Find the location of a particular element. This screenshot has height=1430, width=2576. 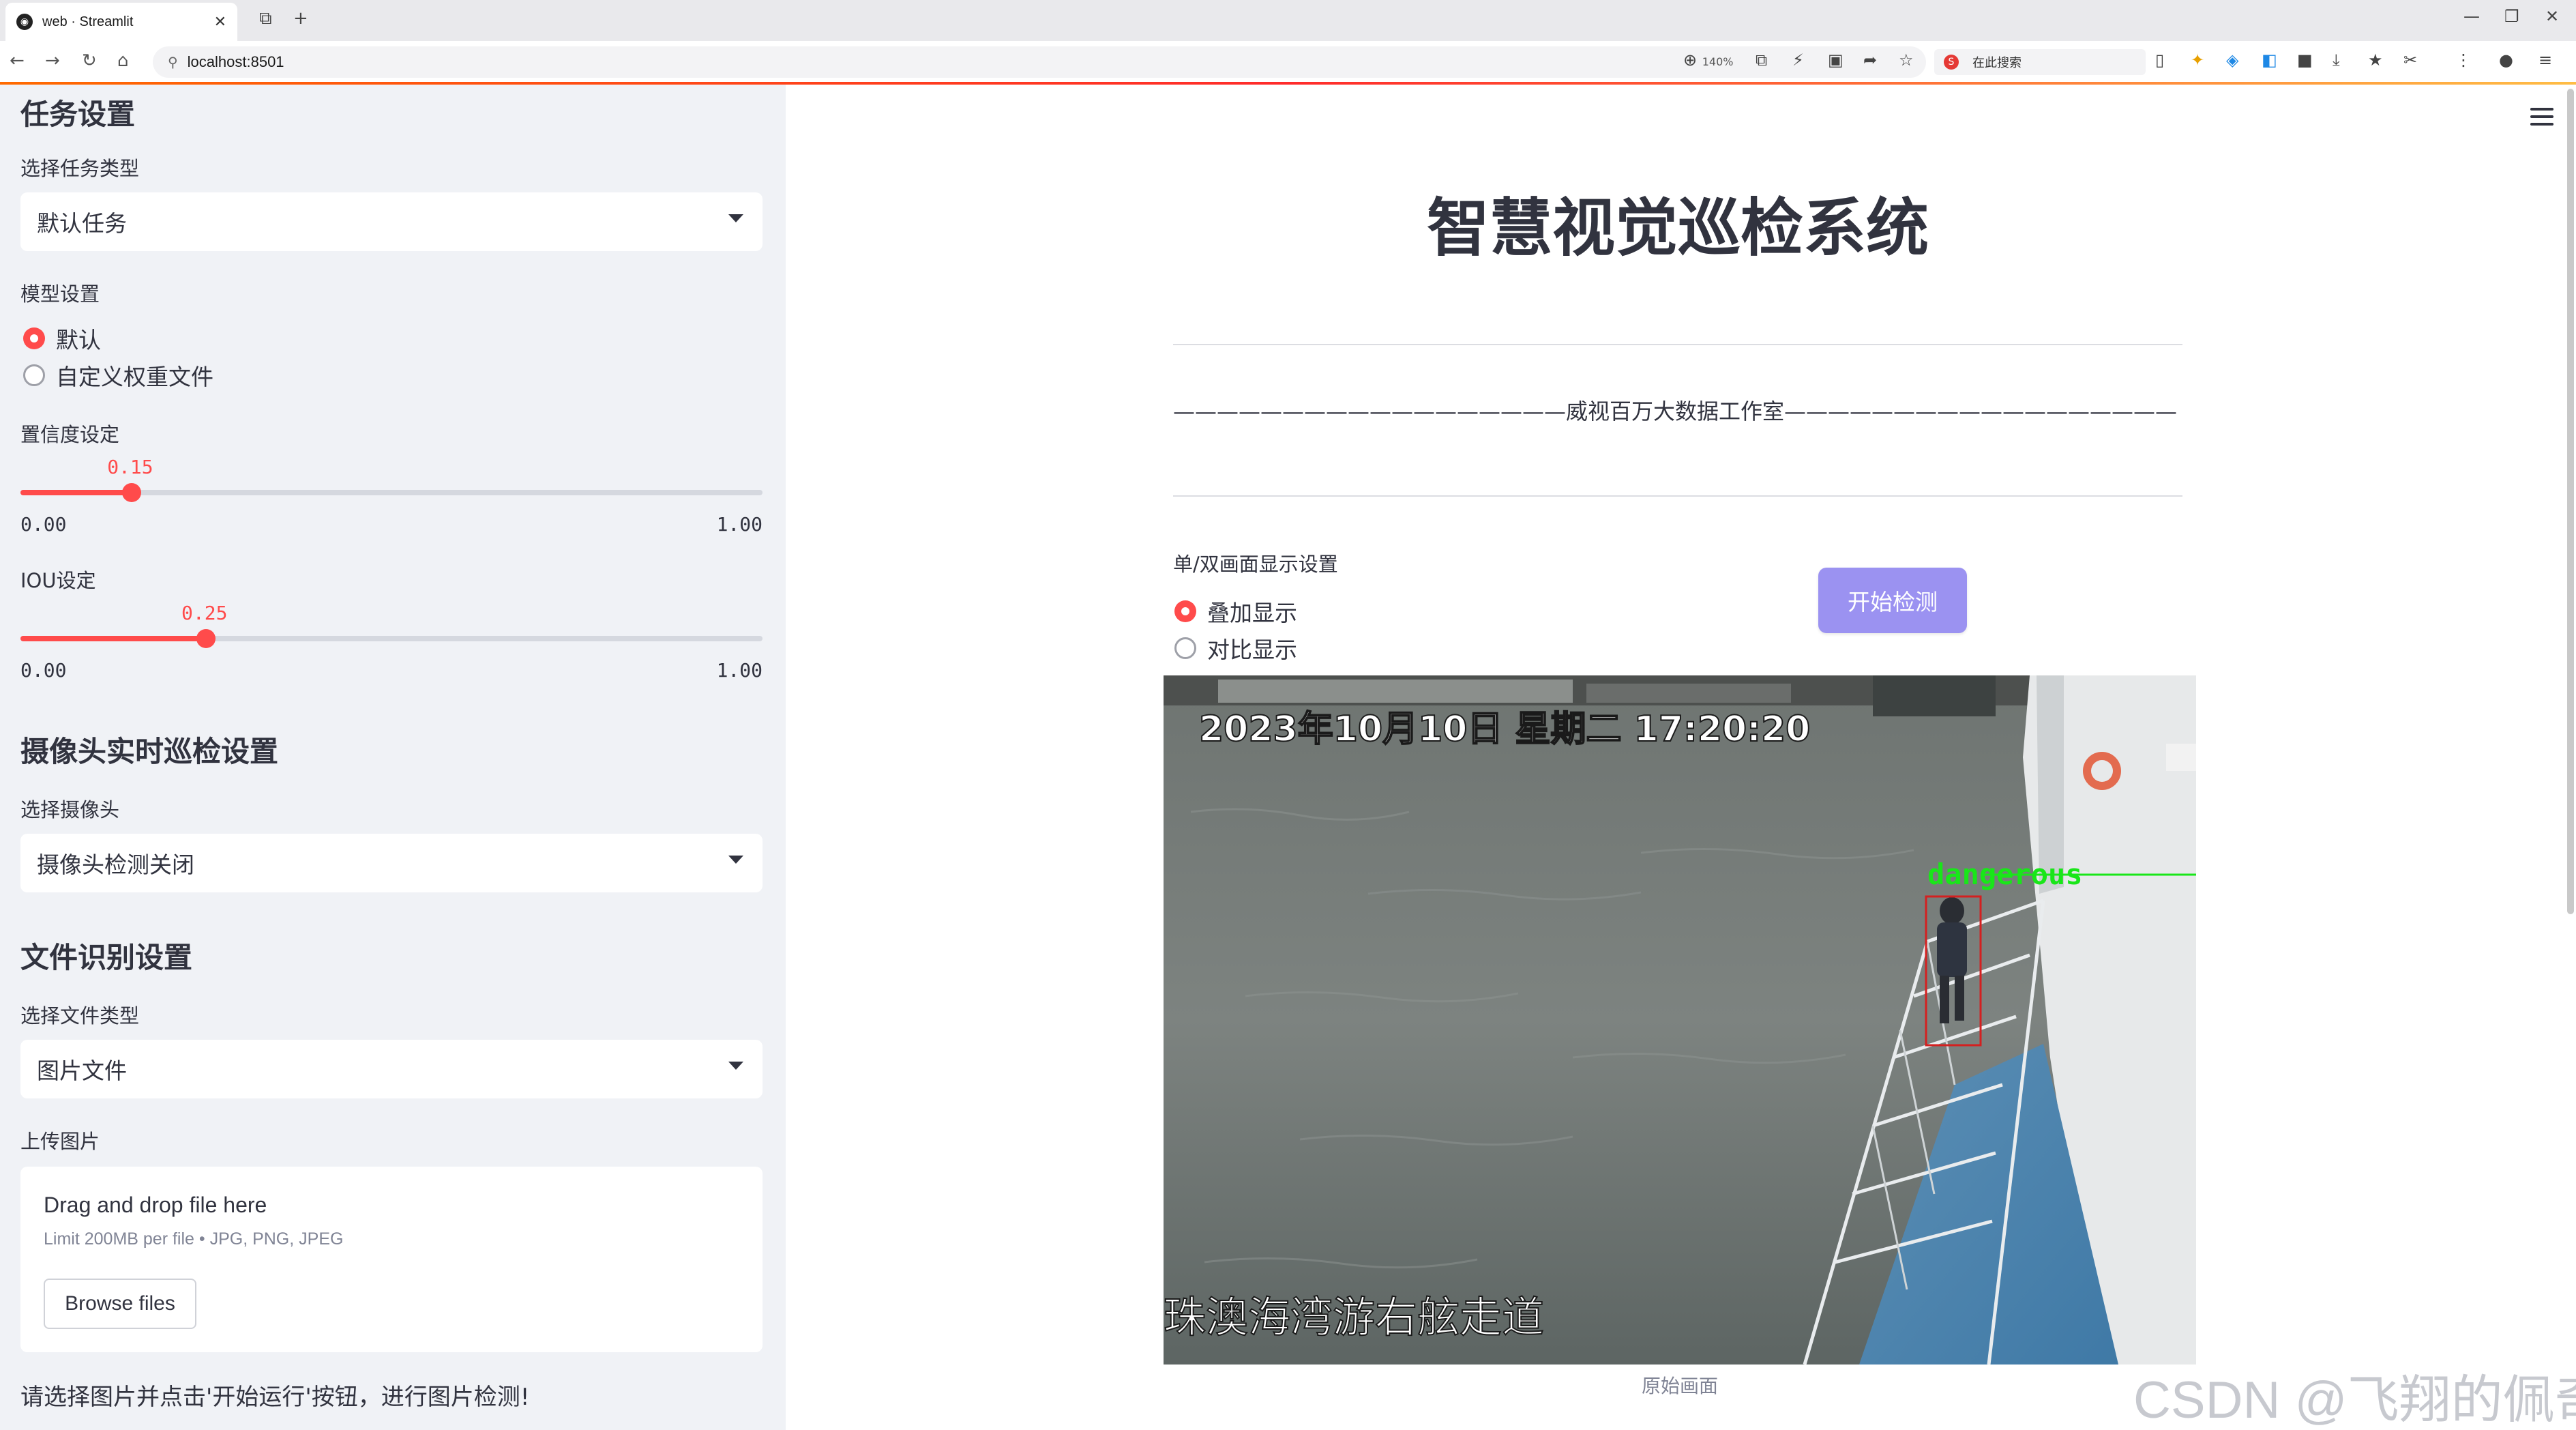

iou-slider is located at coordinates (391, 638).